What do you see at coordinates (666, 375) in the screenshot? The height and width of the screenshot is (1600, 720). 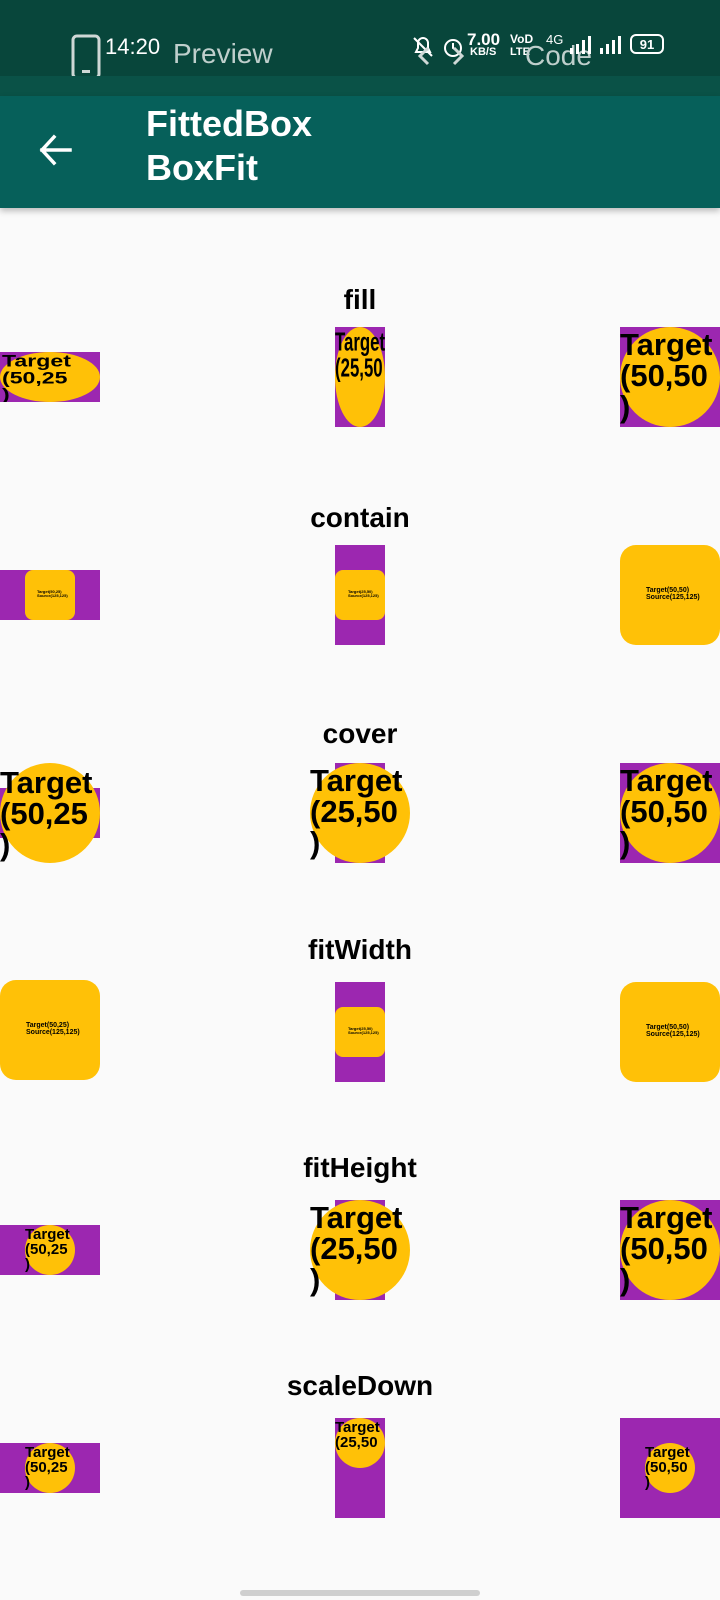 I see `fill-text-square: Target (50,50 )` at bounding box center [666, 375].